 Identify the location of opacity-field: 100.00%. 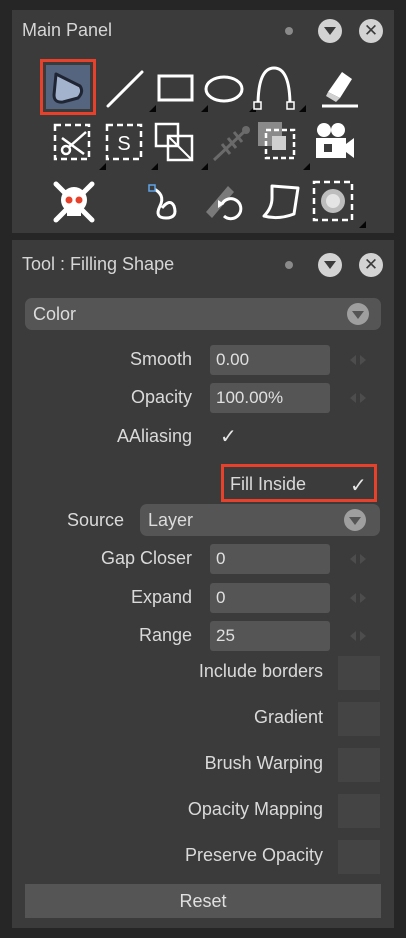
(270, 398).